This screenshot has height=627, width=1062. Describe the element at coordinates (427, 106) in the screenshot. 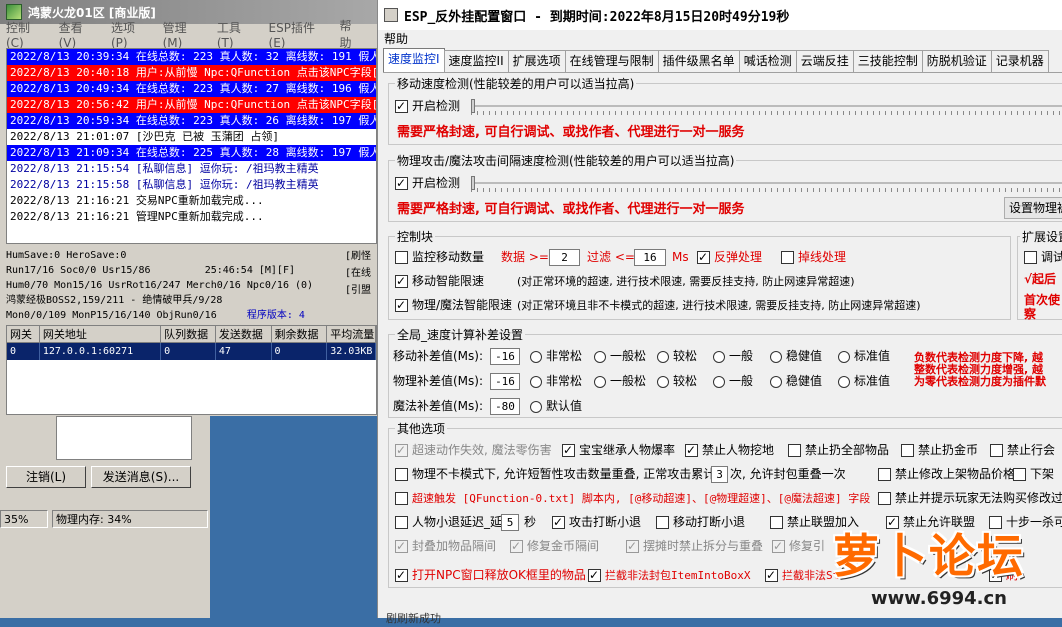

I see `move-enable-checkbox: 开启检测` at that location.